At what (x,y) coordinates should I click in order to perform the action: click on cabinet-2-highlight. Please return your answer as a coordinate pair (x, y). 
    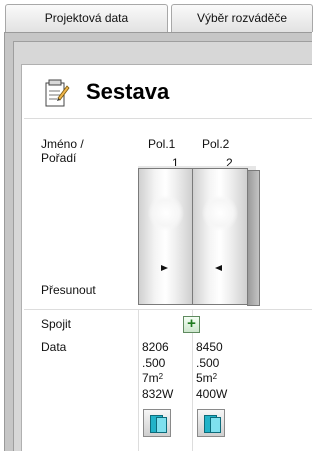
    Looking at the image, I should click on (220, 213).